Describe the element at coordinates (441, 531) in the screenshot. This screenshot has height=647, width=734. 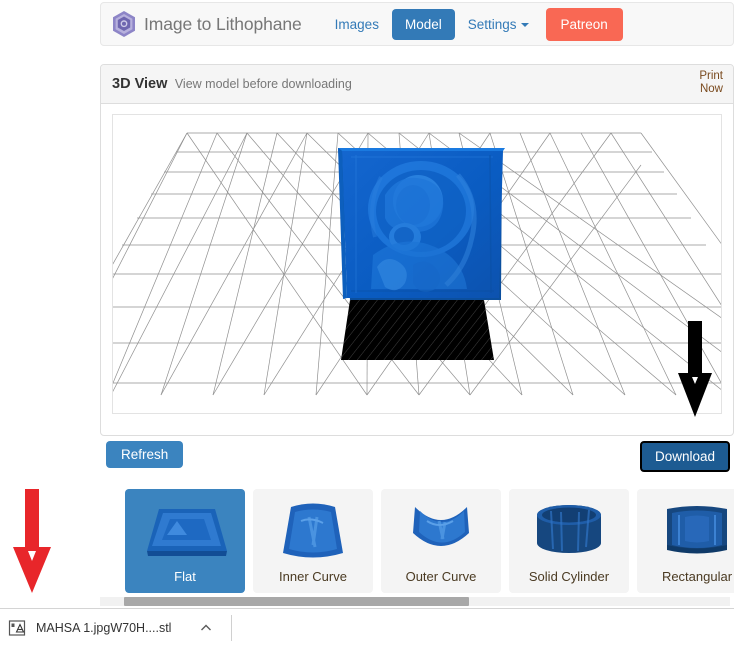
I see `outer-curve-thumb-icon` at that location.